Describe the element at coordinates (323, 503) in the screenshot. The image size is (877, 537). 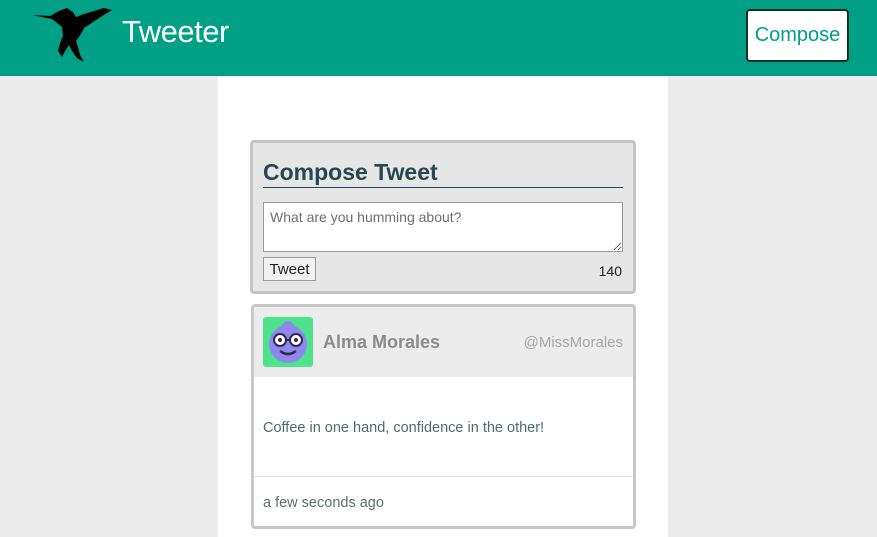
I see `tweet-timestamp: a few seconds ago` at that location.